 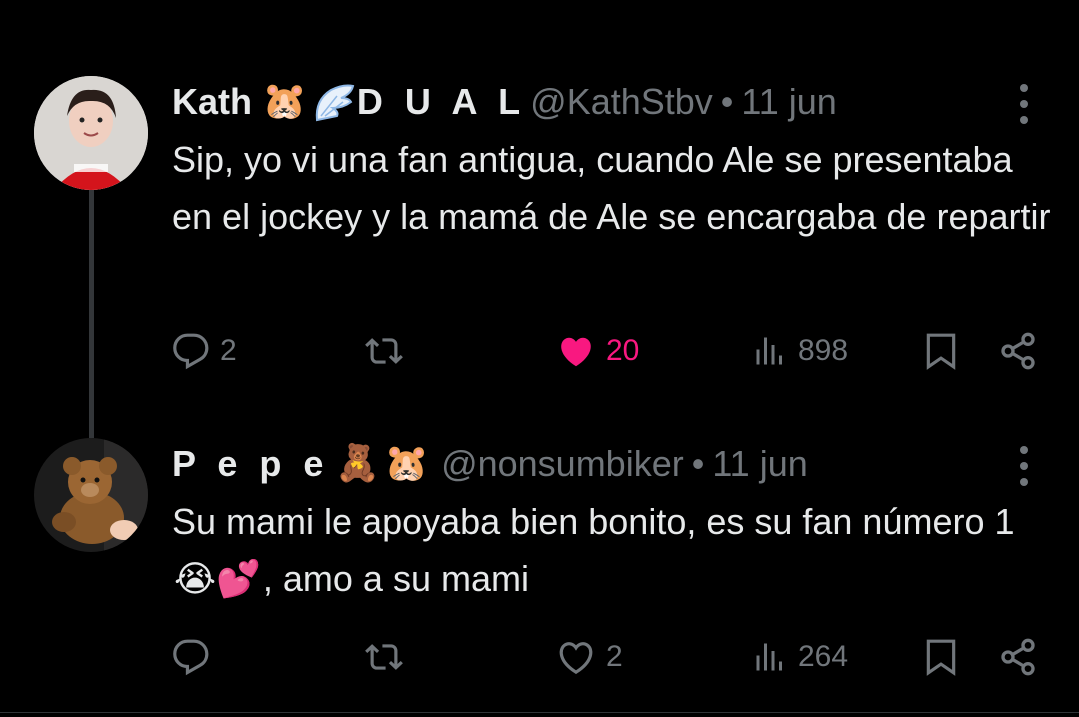 I want to click on heart-icon, so click(x=576, y=658).